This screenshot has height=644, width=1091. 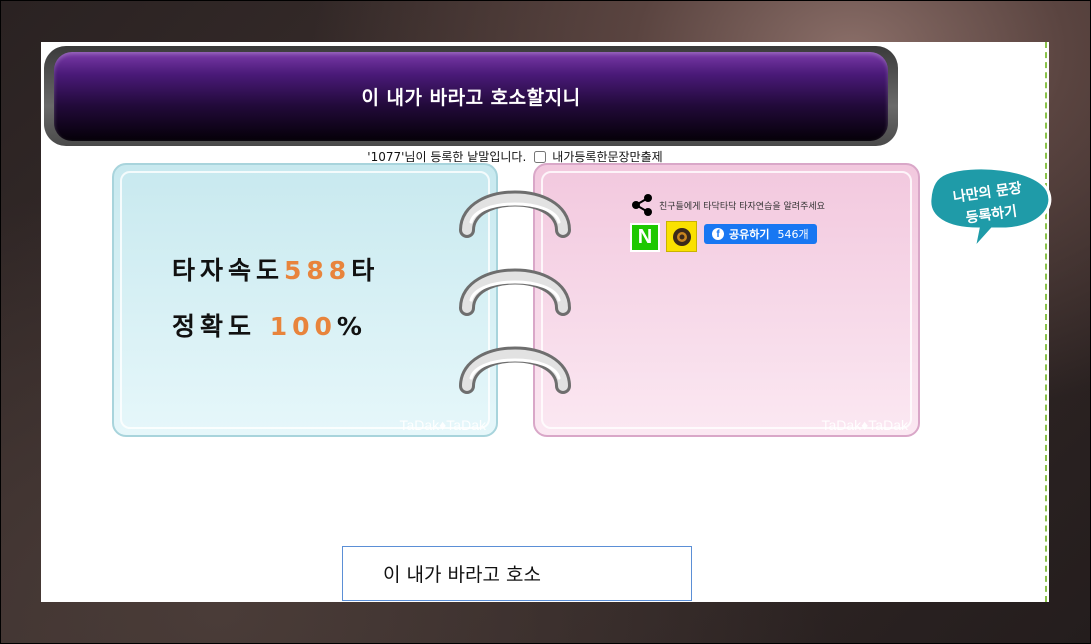 What do you see at coordinates (718, 234) in the screenshot?
I see `facebook-icon: f` at bounding box center [718, 234].